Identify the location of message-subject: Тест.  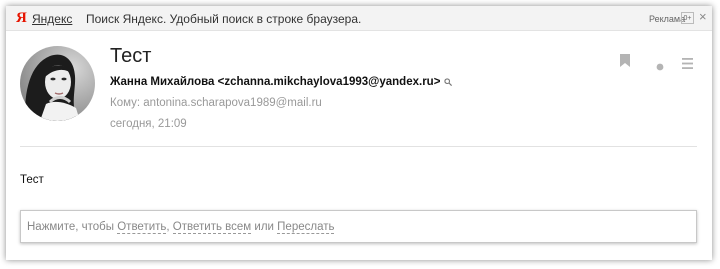
(131, 56).